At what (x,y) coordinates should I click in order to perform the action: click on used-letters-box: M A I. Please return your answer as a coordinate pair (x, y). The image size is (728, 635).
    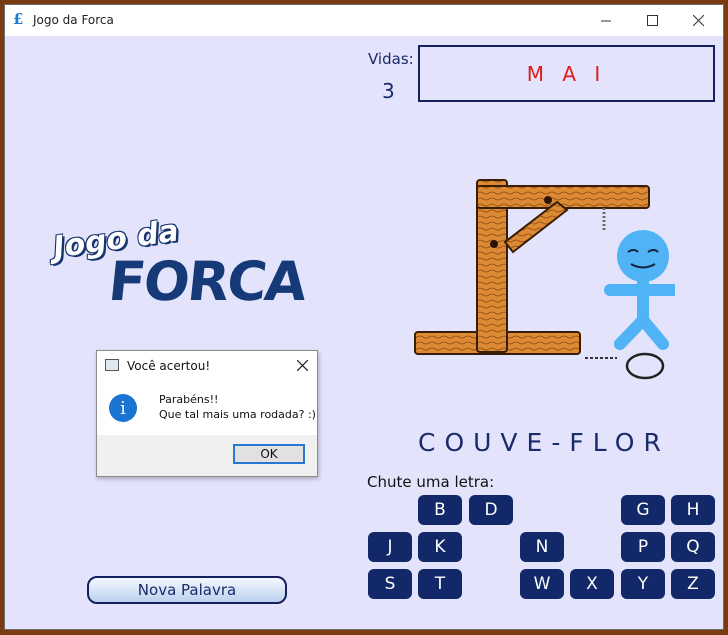
    Looking at the image, I should click on (566, 73).